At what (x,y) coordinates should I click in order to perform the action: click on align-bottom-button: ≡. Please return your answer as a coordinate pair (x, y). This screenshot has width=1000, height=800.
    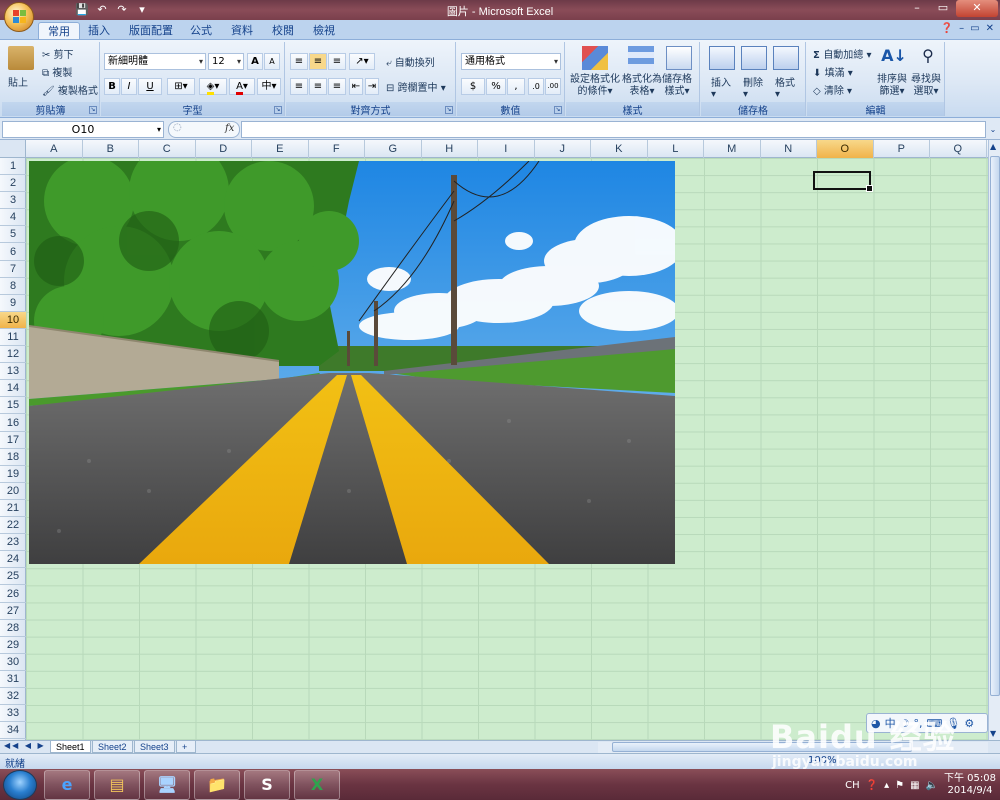
    Looking at the image, I should click on (337, 61).